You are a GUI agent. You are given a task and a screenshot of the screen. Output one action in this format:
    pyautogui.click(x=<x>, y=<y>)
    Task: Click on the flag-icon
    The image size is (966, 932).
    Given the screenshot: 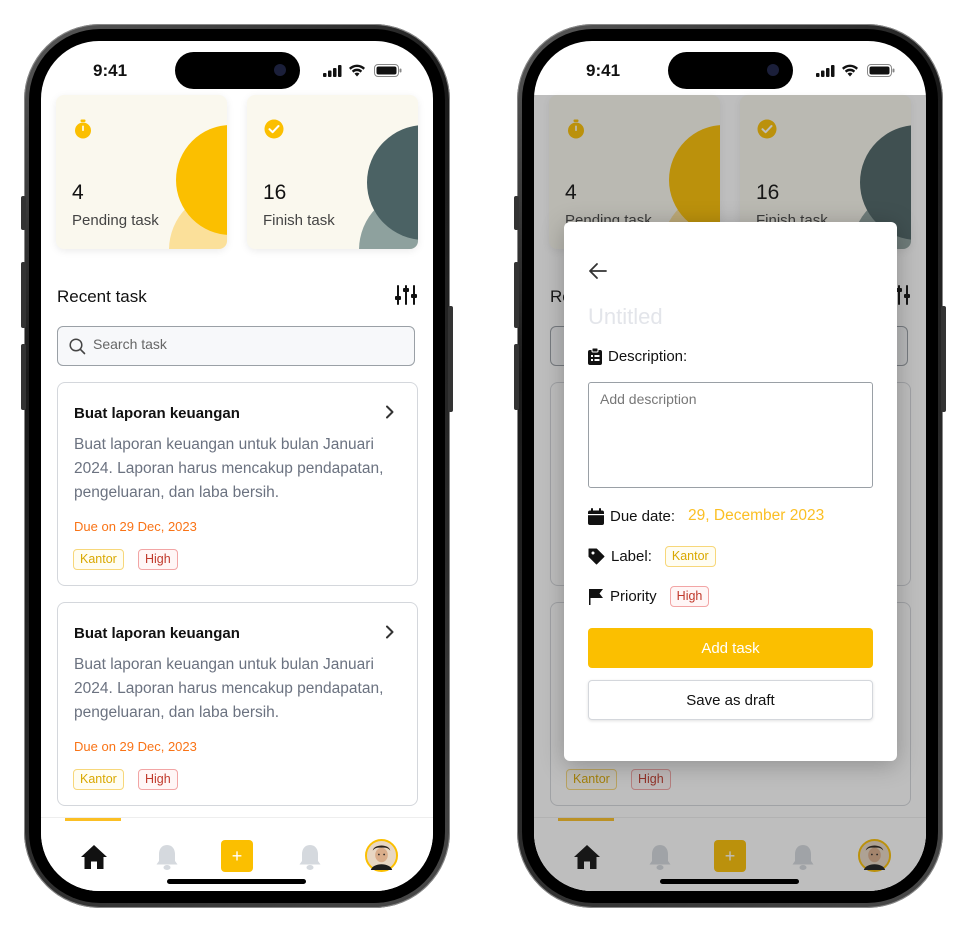 What is the action you would take?
    pyautogui.click(x=596, y=597)
    